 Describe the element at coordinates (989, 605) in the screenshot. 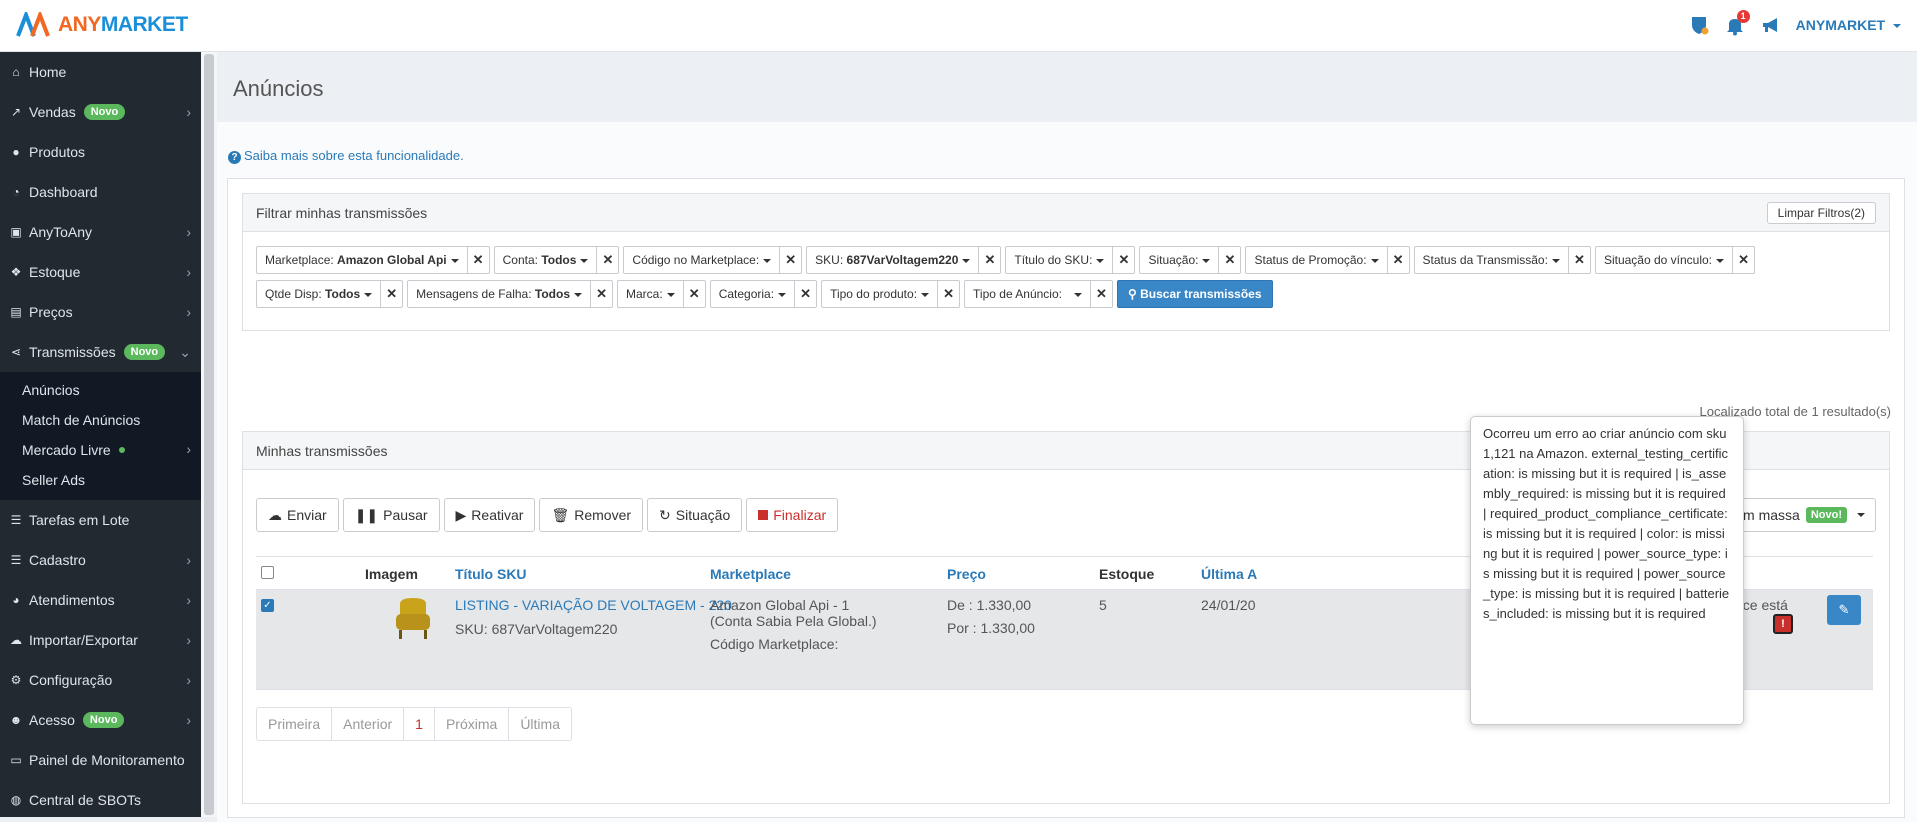

I see `price-from: De : 1.330,00` at that location.